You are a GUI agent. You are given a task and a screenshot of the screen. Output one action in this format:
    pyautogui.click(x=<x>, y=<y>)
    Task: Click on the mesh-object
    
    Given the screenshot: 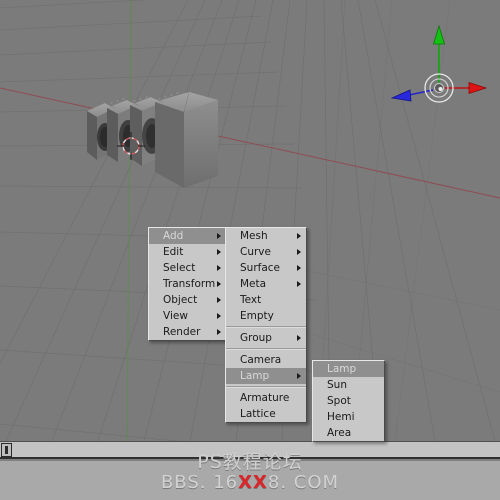 What is the action you would take?
    pyautogui.click(x=152, y=145)
    